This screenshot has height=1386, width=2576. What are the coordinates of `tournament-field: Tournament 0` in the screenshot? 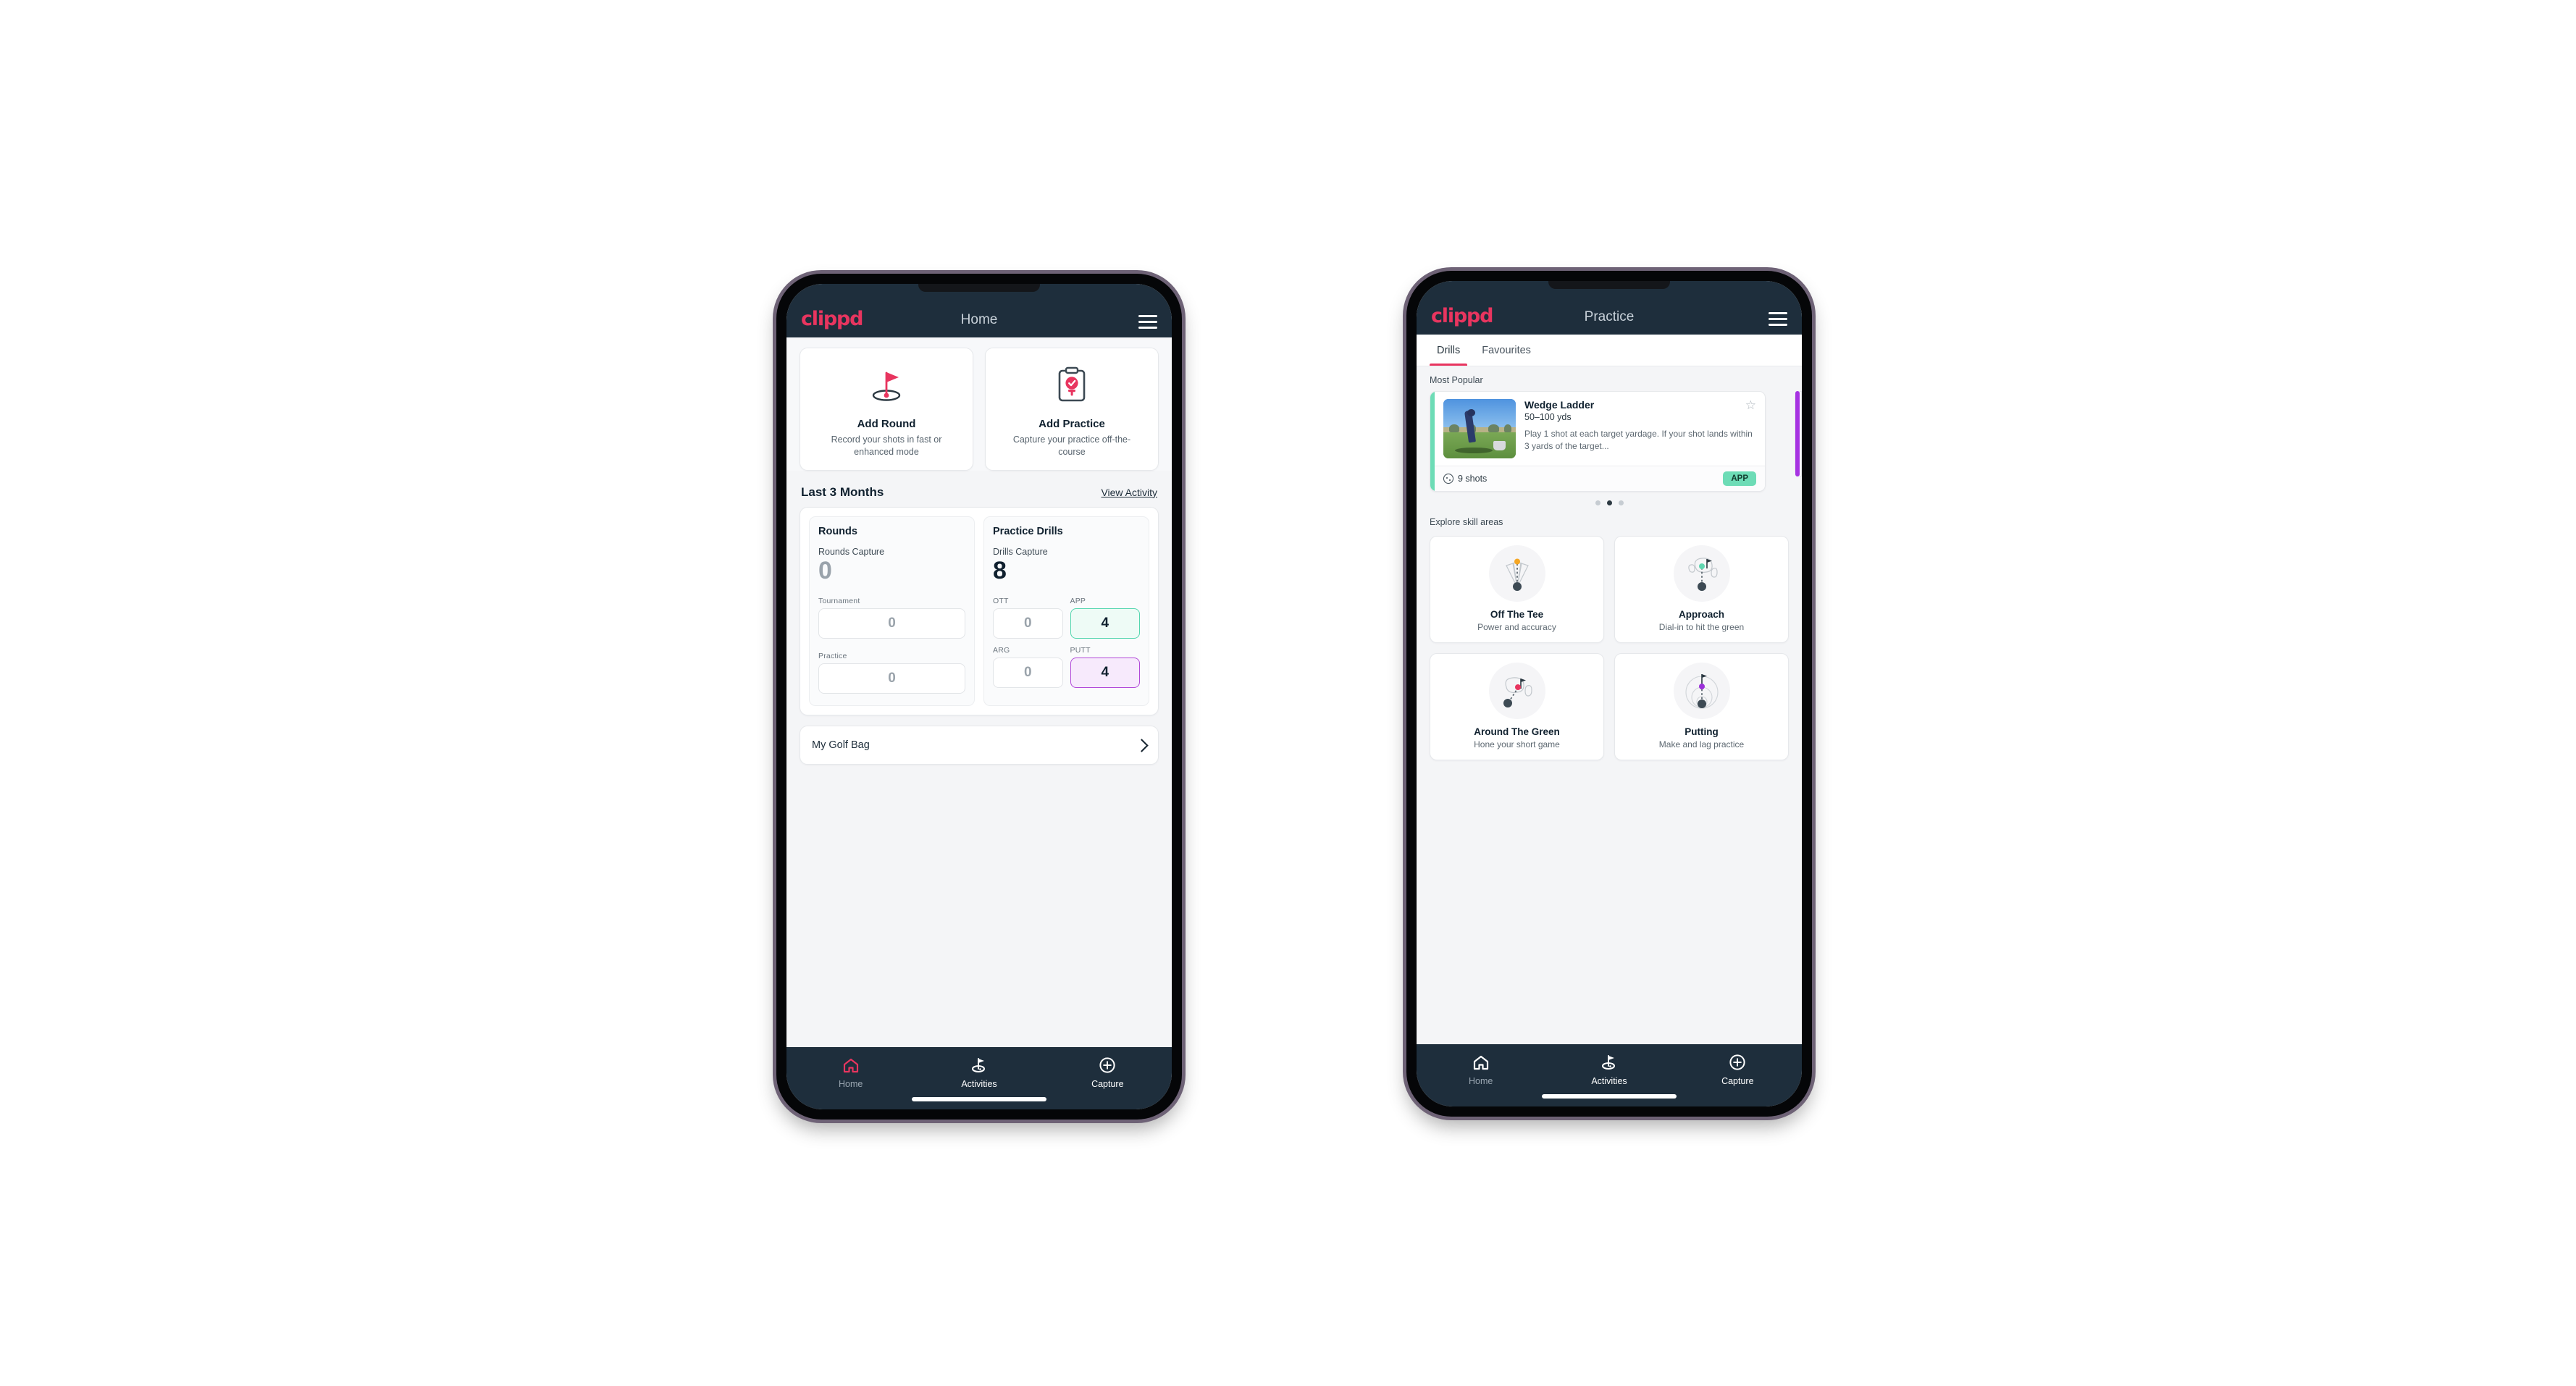 It's located at (891, 618).